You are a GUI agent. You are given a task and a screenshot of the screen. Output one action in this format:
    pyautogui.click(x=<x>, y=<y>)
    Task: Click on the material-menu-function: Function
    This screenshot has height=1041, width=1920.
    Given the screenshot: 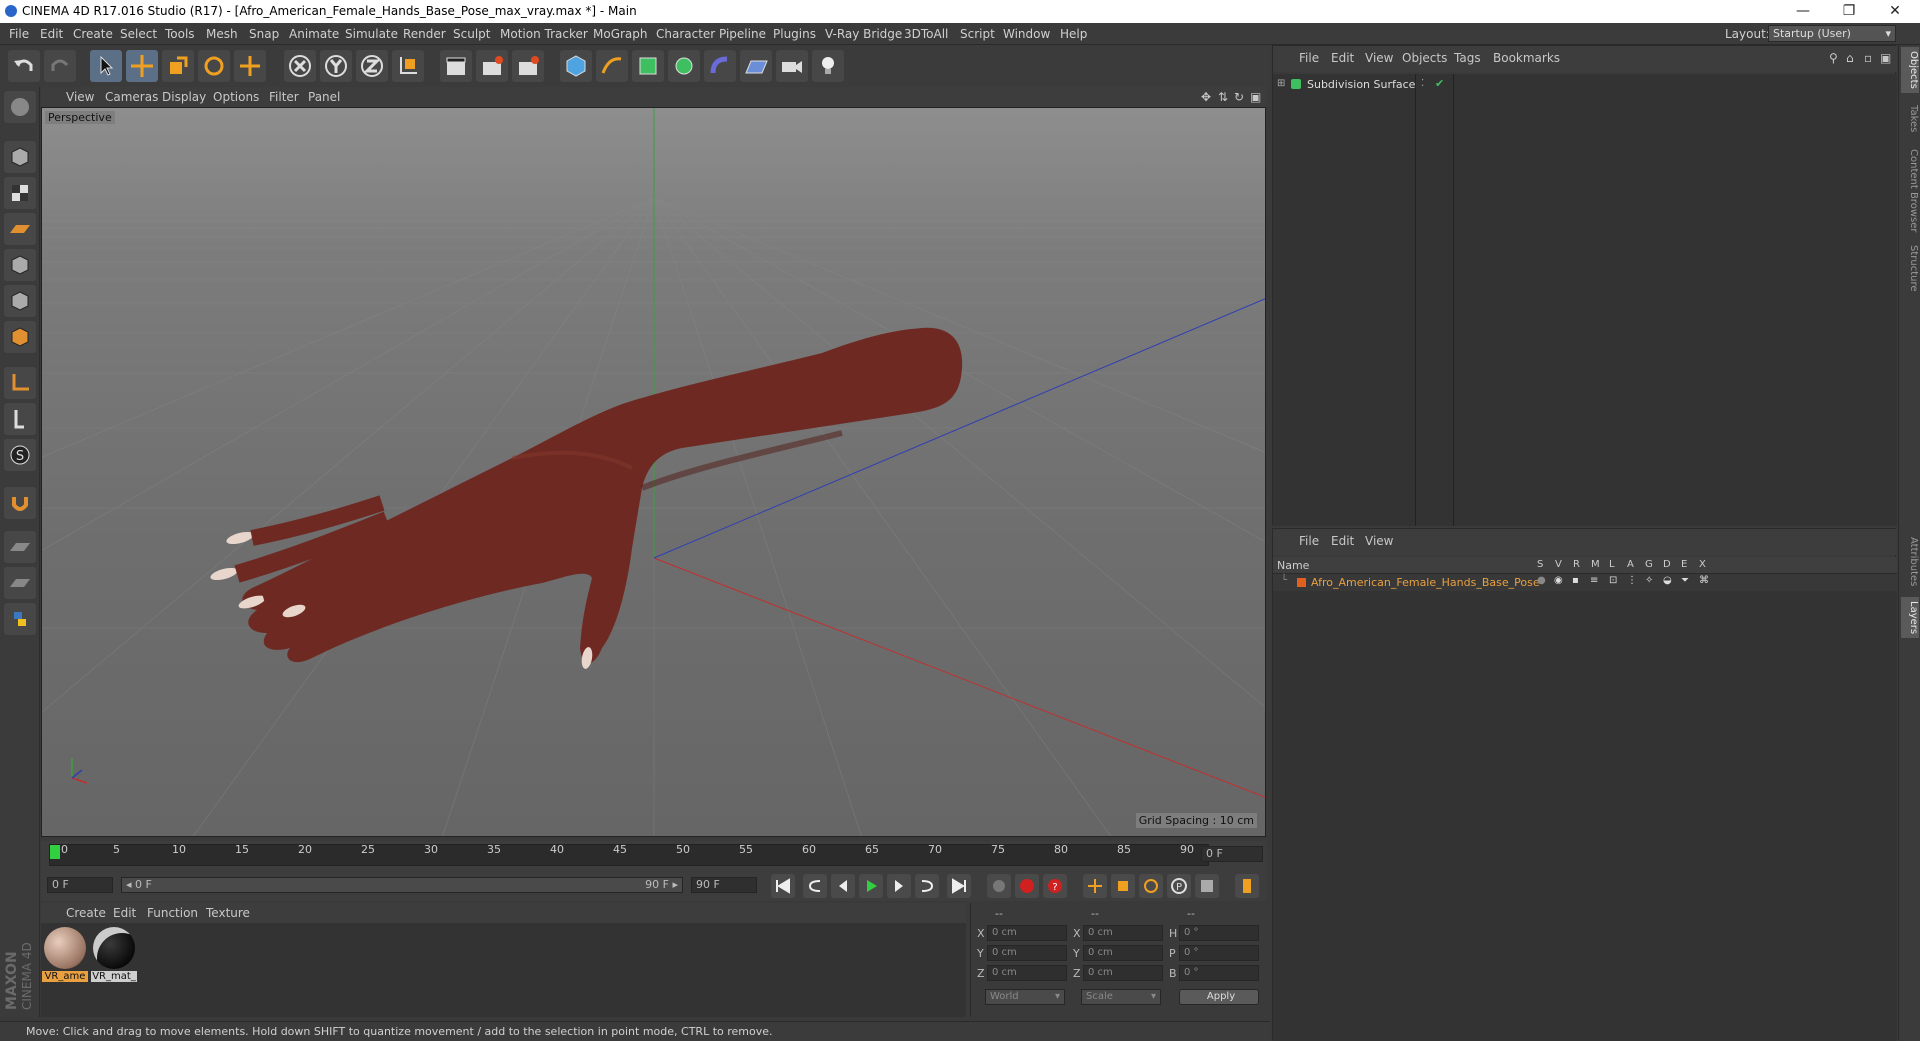 What is the action you would take?
    pyautogui.click(x=172, y=913)
    